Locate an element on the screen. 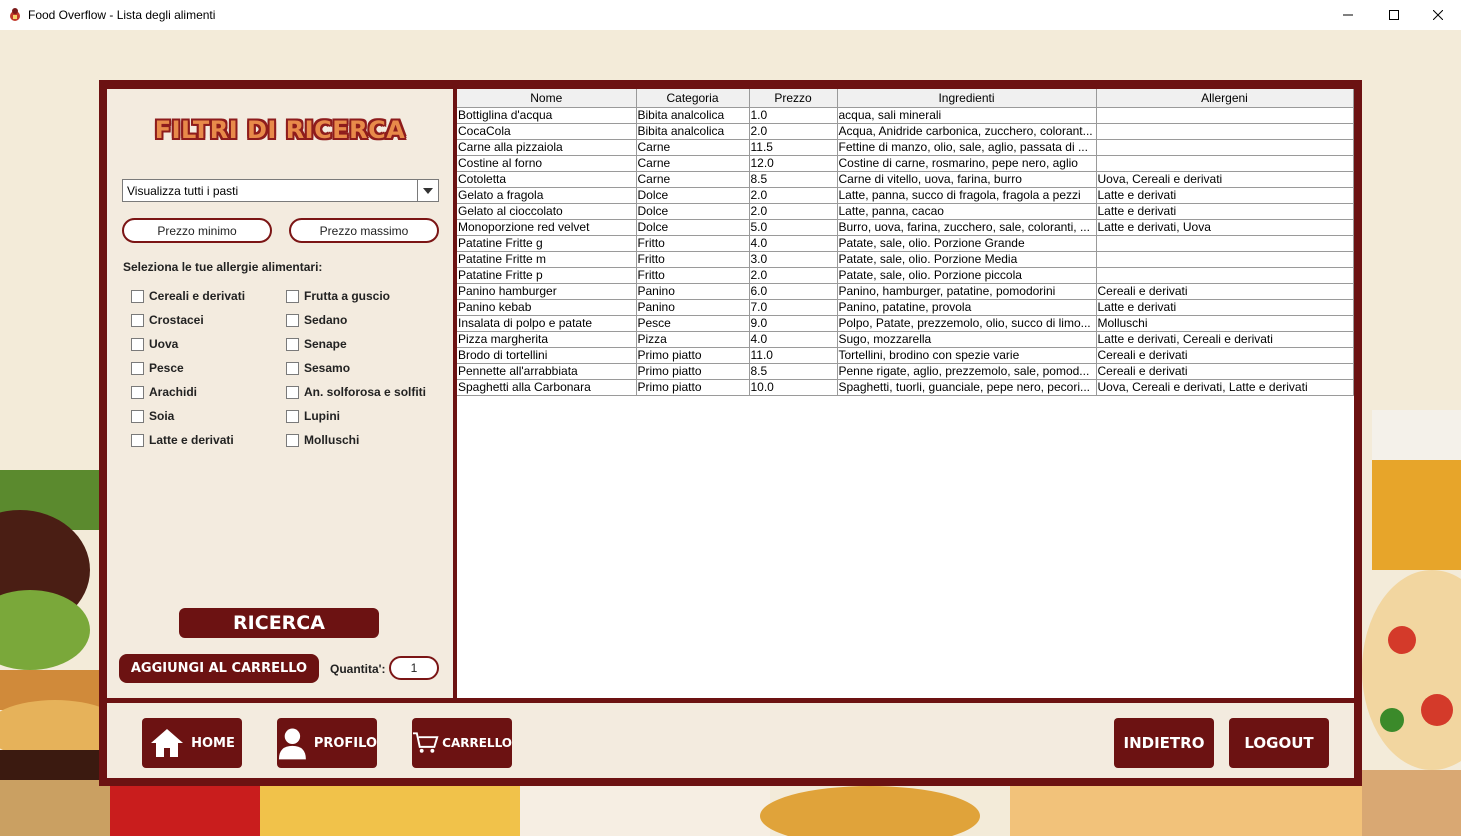 The image size is (1461, 836). column-header-categoria: Categoria is located at coordinates (693, 98).